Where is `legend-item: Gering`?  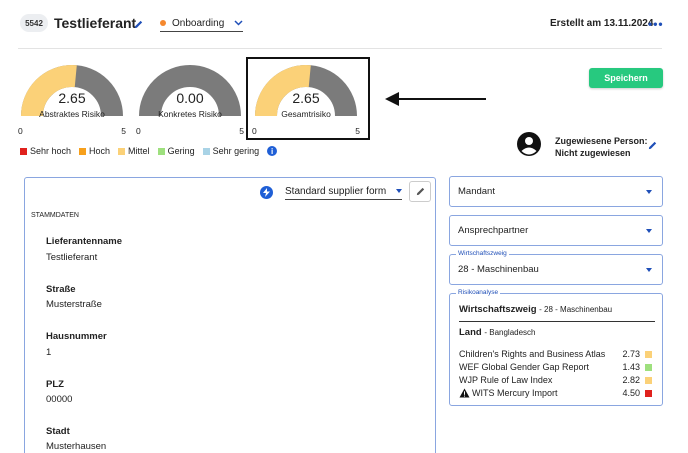
legend-item: Gering is located at coordinates (176, 151).